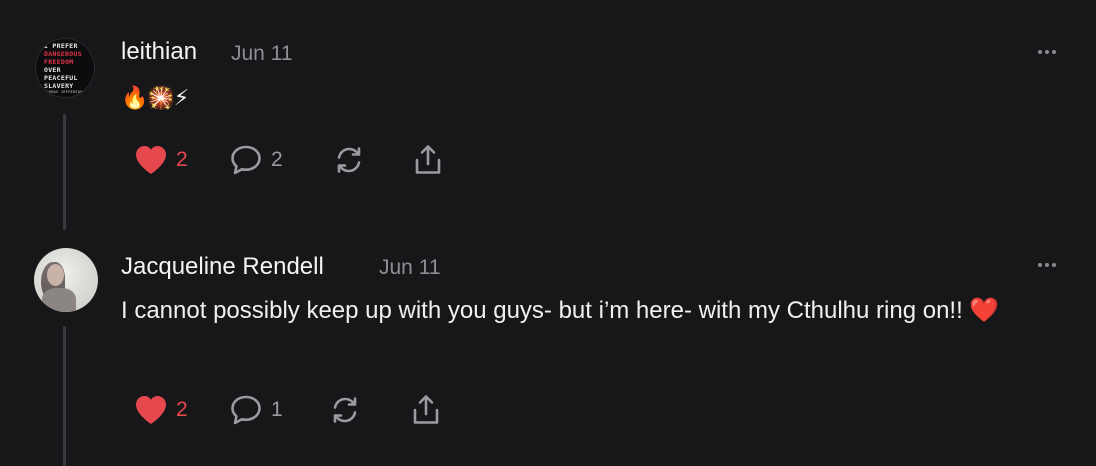 This screenshot has height=466, width=1096. I want to click on reply-count: 2, so click(277, 159).